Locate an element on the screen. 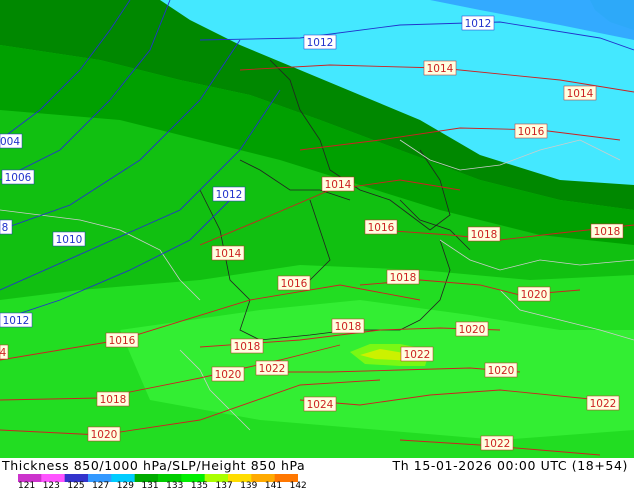 This screenshot has height=492, width=634. valid-time: Th 15-01-2026 00:00 UTC (18+54) is located at coordinates (510, 465).